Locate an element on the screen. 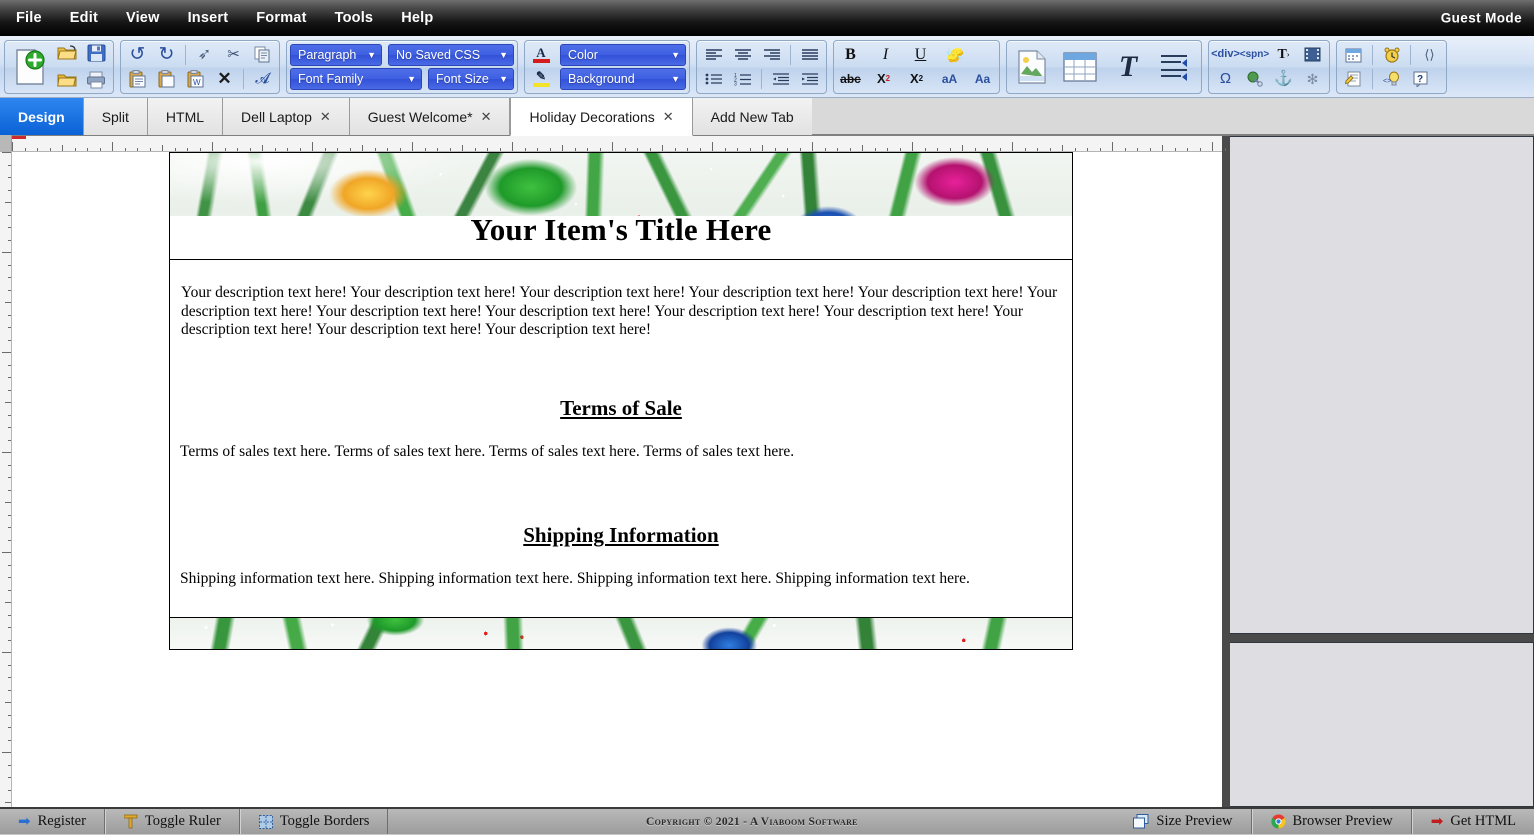  insert-text-icon: T › is located at coordinates (1283, 55).